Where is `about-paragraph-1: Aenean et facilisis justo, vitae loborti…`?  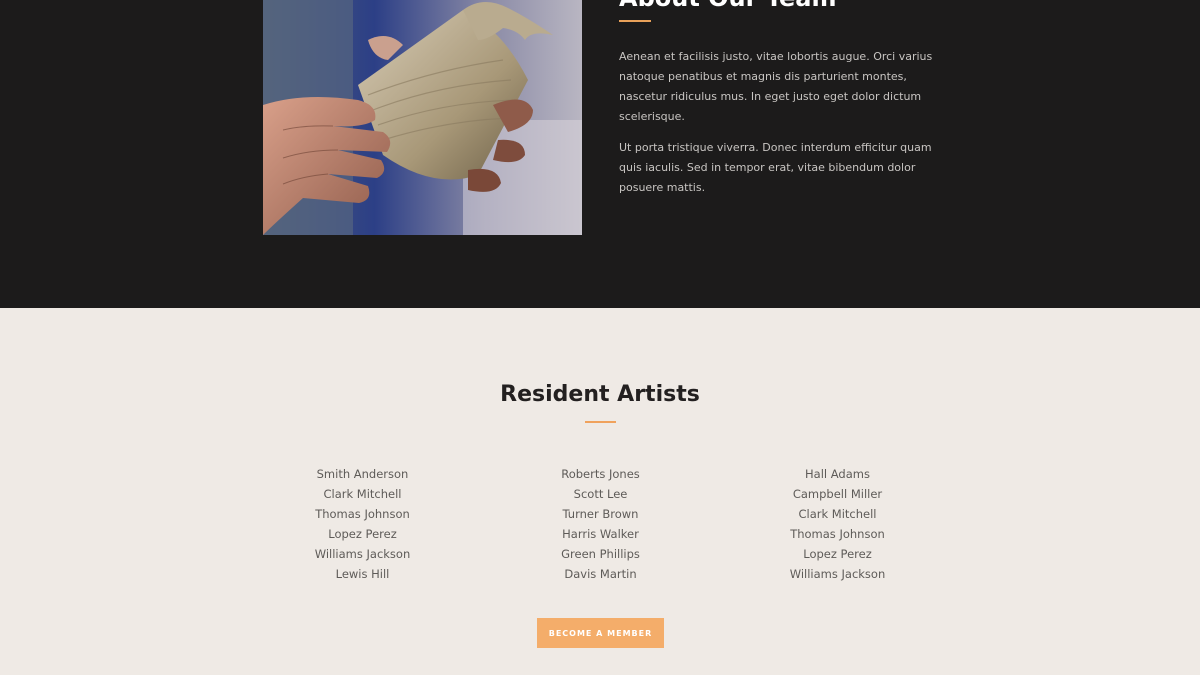
about-paragraph-1: Aenean et facilisis justo, vitae loborti… is located at coordinates (776, 86).